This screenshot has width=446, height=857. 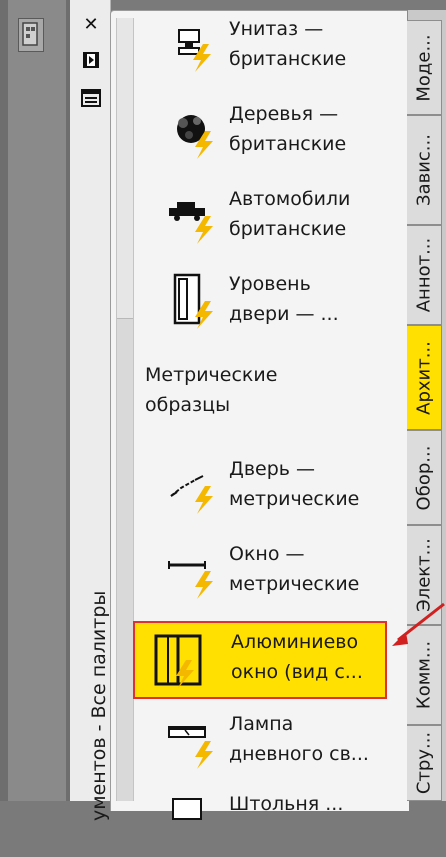 What do you see at coordinates (294, 569) in the screenshot?
I see `tool-item-label: Окно — метрические` at bounding box center [294, 569].